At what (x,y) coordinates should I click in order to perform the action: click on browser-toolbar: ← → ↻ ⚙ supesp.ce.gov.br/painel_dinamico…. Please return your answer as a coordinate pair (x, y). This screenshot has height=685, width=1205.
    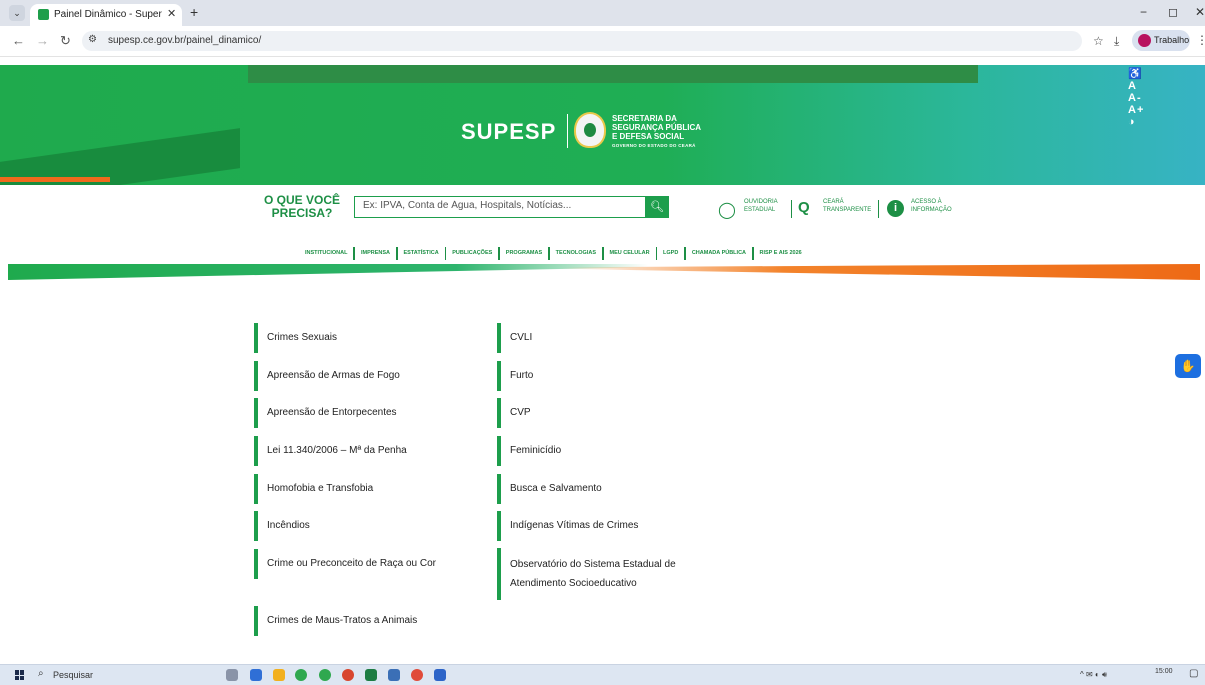
    Looking at the image, I should click on (602, 41).